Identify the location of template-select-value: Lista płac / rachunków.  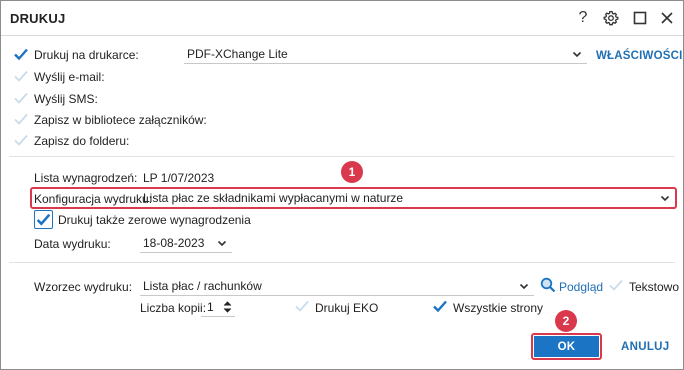
(202, 285).